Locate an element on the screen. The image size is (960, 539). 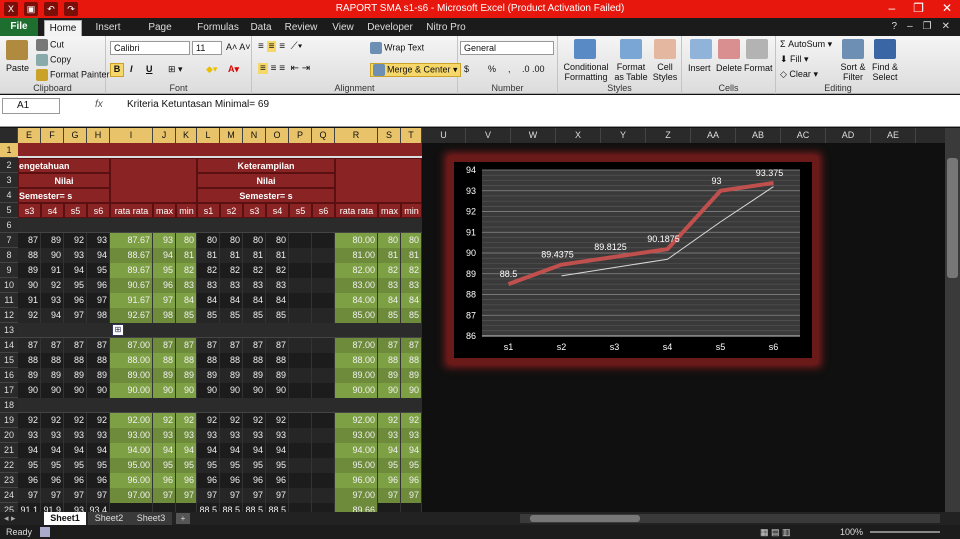
column-header: L is located at coordinates (208, 135).